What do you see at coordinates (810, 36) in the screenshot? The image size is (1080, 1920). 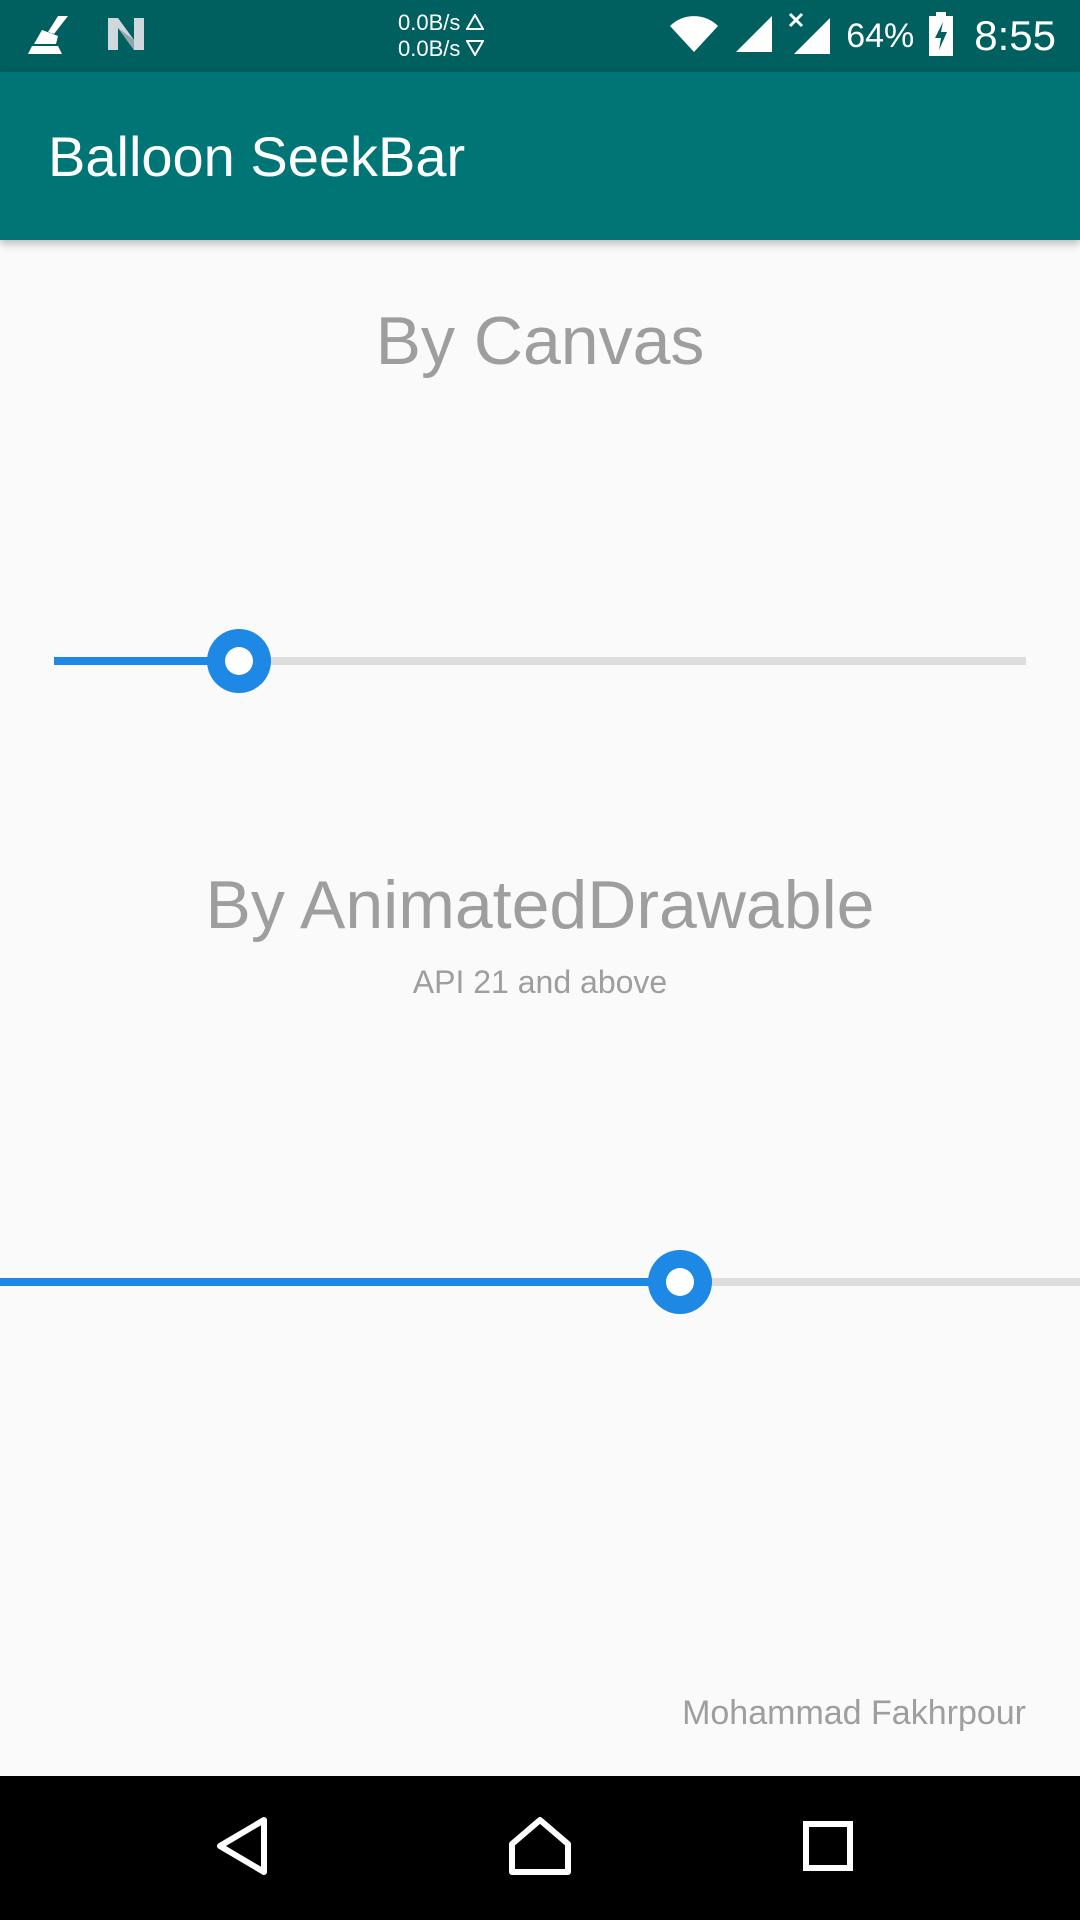 I see `signal-x-icon` at bounding box center [810, 36].